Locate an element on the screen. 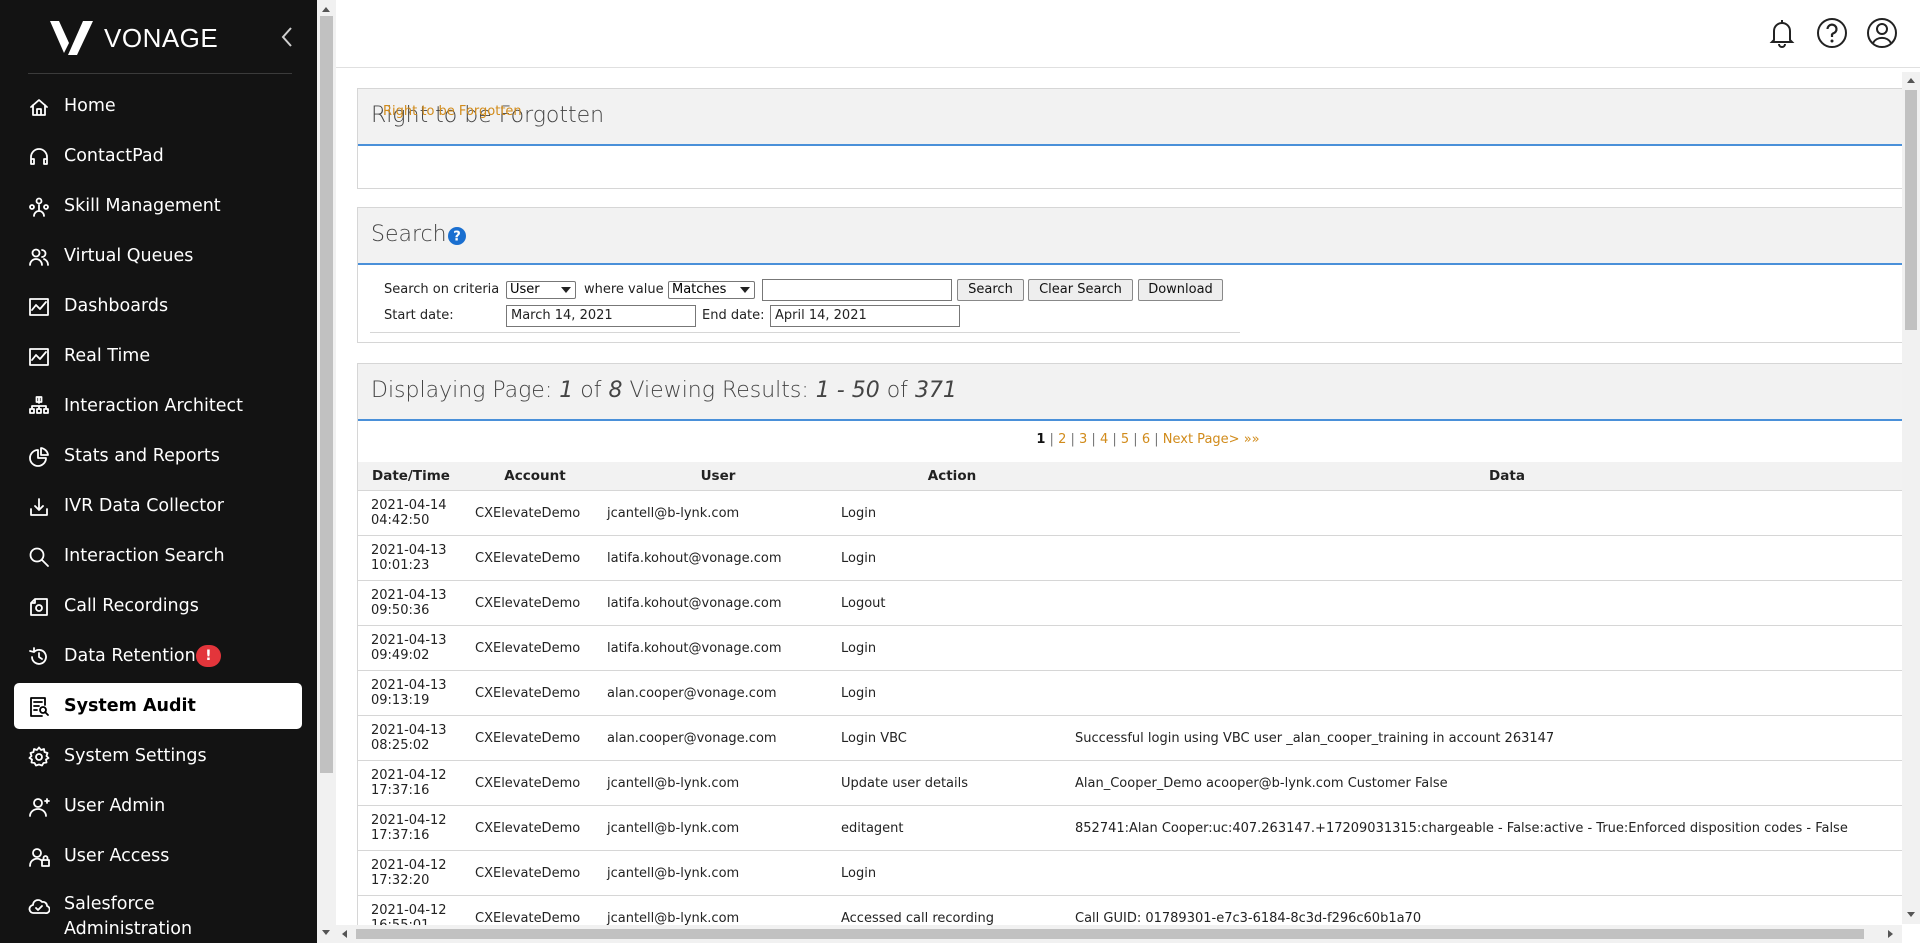 The width and height of the screenshot is (1920, 943). download-button: Download is located at coordinates (1180, 290).